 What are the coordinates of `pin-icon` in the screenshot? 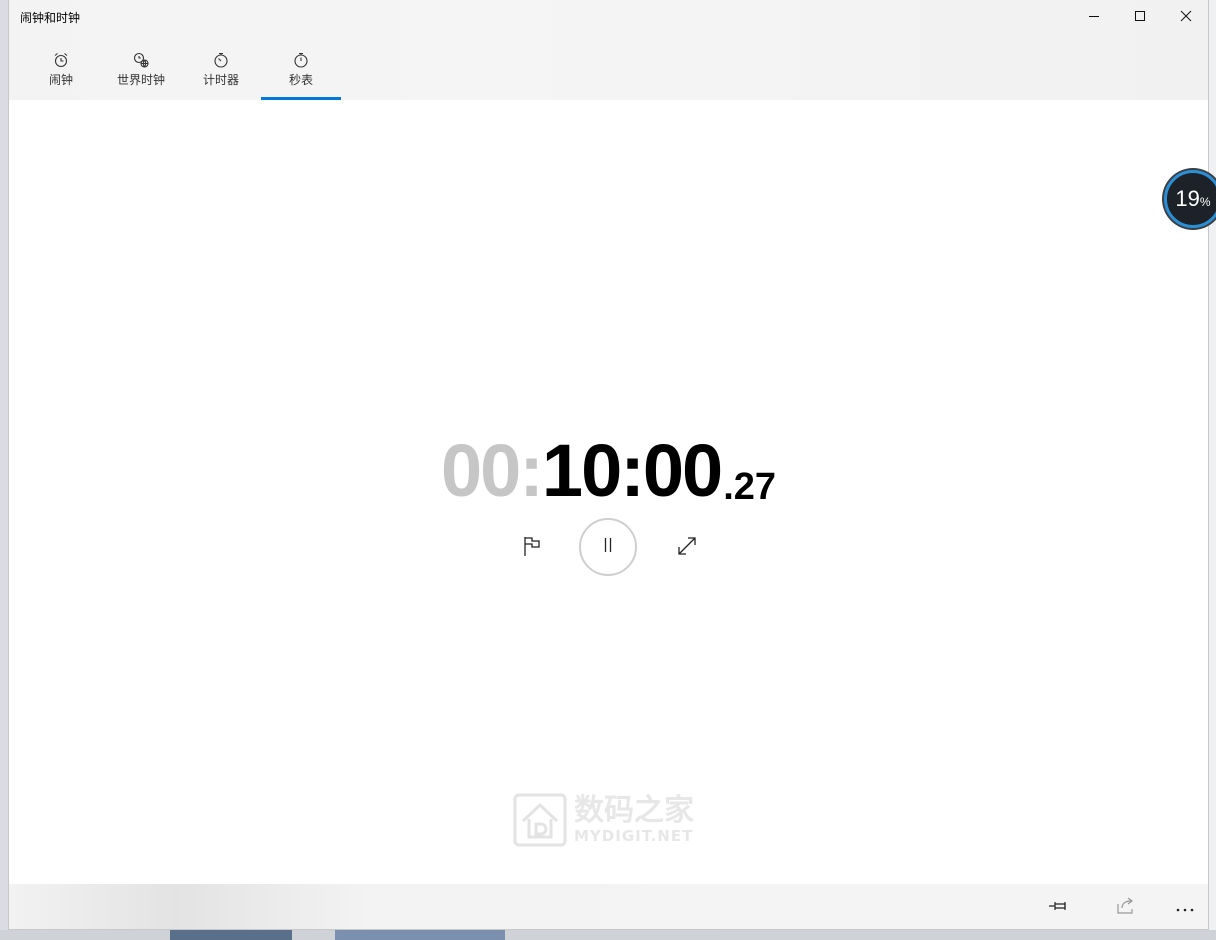 It's located at (1059, 907).